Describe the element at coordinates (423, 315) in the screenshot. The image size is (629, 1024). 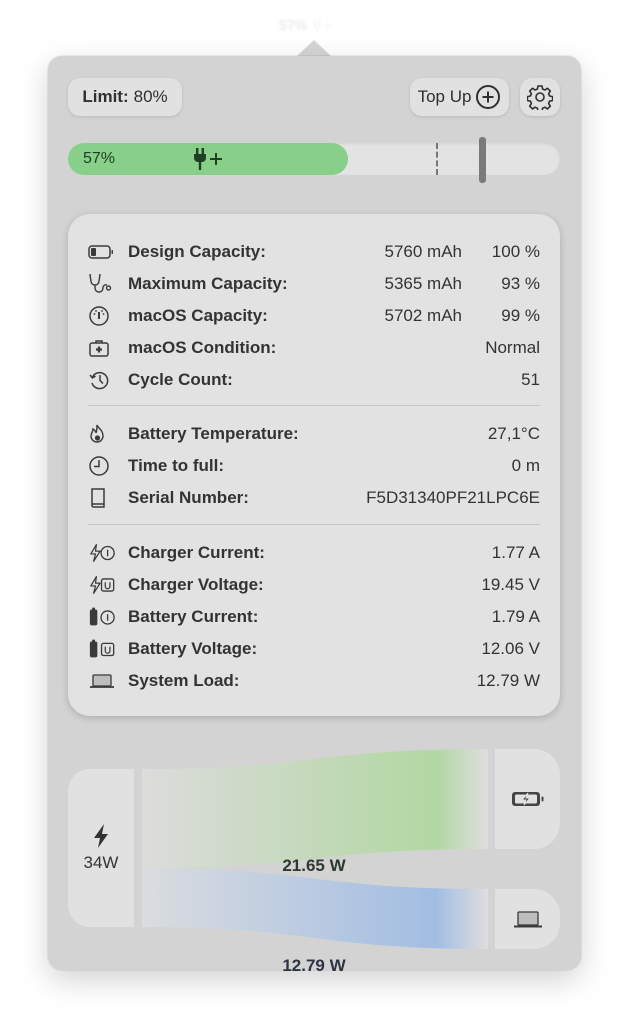
I see `row-value: 5702 mAh` at that location.